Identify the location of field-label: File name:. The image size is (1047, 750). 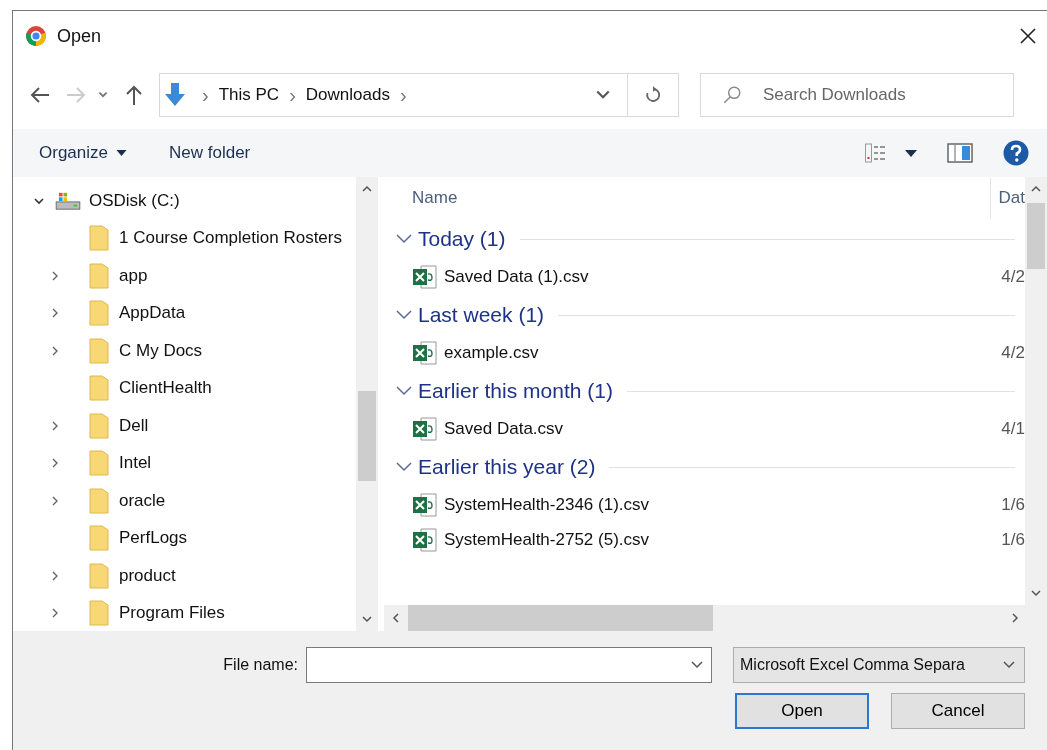
(260, 665).